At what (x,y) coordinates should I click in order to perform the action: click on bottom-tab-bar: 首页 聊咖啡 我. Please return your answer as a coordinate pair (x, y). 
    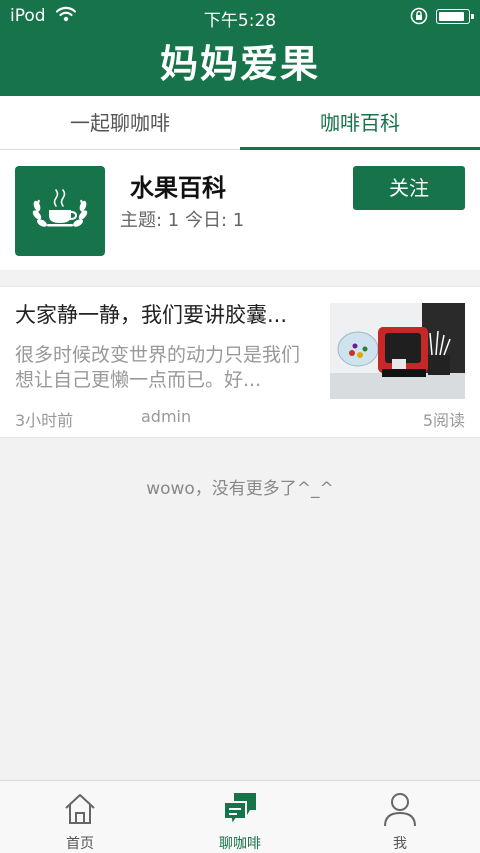
    Looking at the image, I should click on (240, 816).